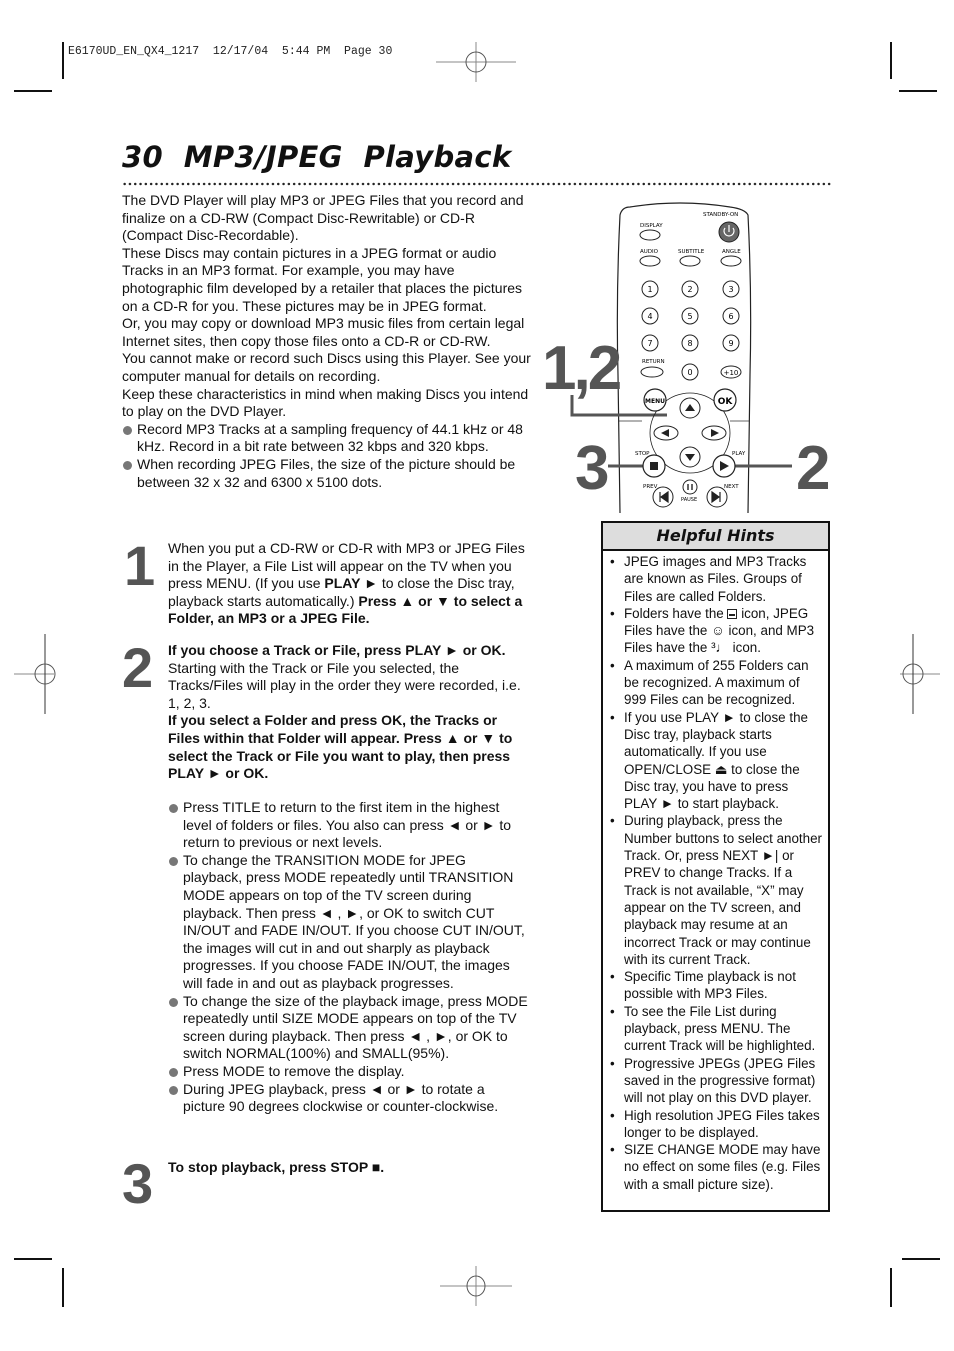  I want to click on angle-button, so click(731, 261).